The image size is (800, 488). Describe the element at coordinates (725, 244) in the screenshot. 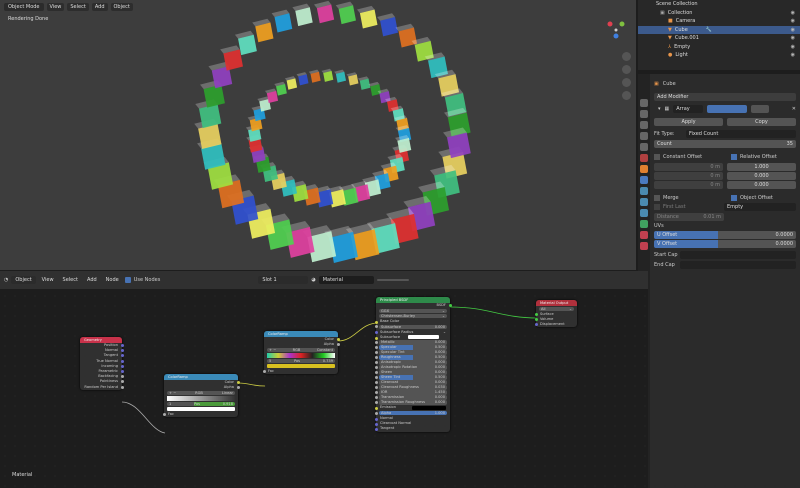

I see `v-offset-slider: V Offset 0.0000` at that location.